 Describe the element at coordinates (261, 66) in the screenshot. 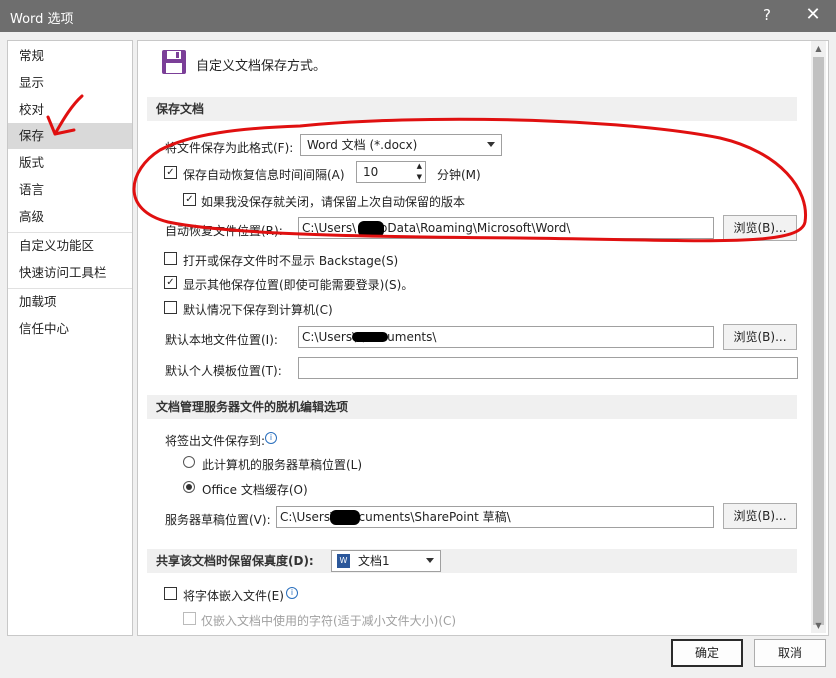

I see `page-title: 自定义文档保存方式。` at that location.